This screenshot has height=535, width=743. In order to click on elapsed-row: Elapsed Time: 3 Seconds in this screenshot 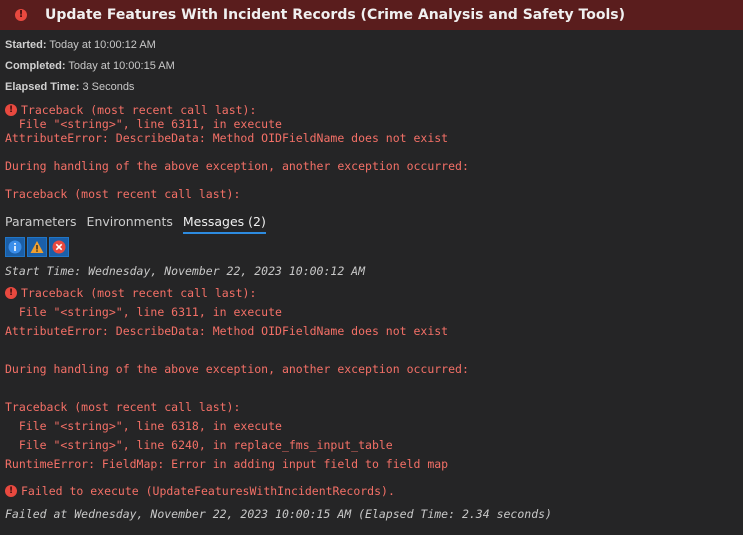, I will do `click(69, 87)`.